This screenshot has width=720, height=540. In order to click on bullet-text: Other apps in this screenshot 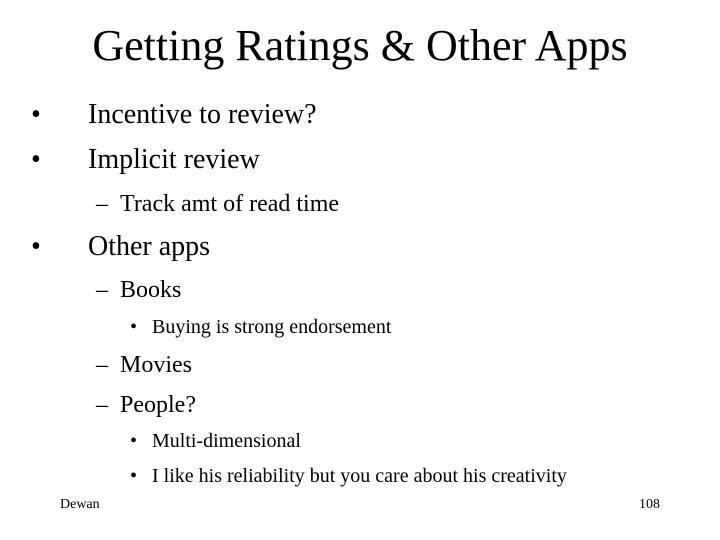, I will do `click(149, 246)`.